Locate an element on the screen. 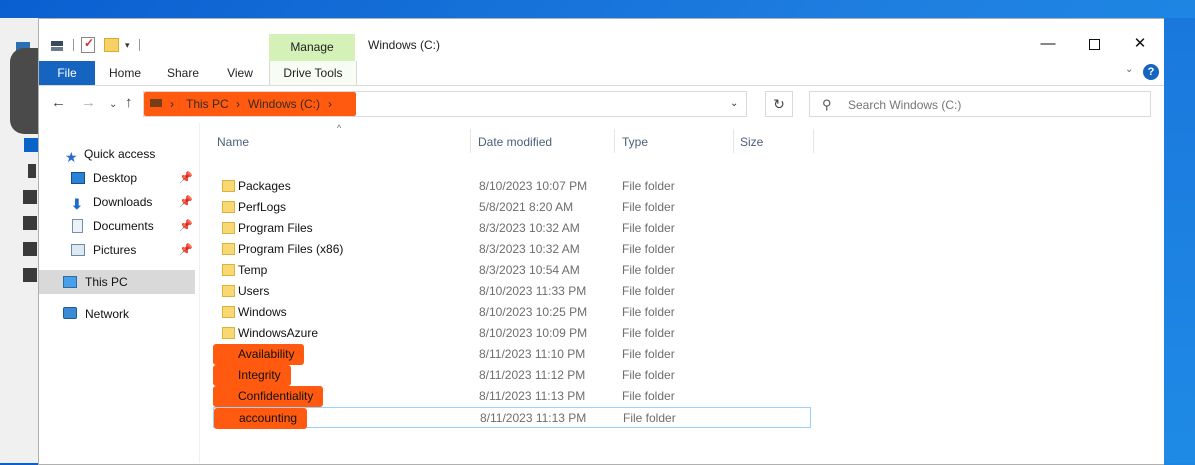 This screenshot has width=1195, height=465. search-input is located at coordinates (993, 105).